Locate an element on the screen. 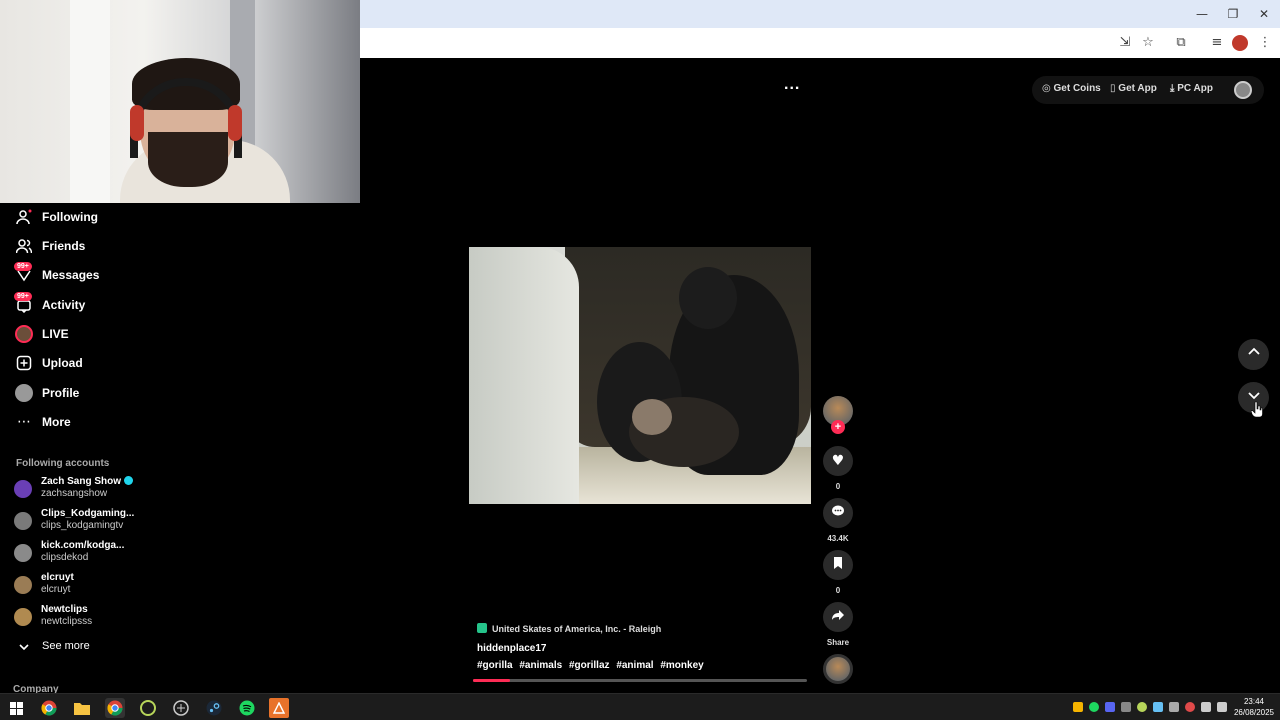 The height and width of the screenshot is (720, 1280). app-icon-circle is located at coordinates (181, 708).